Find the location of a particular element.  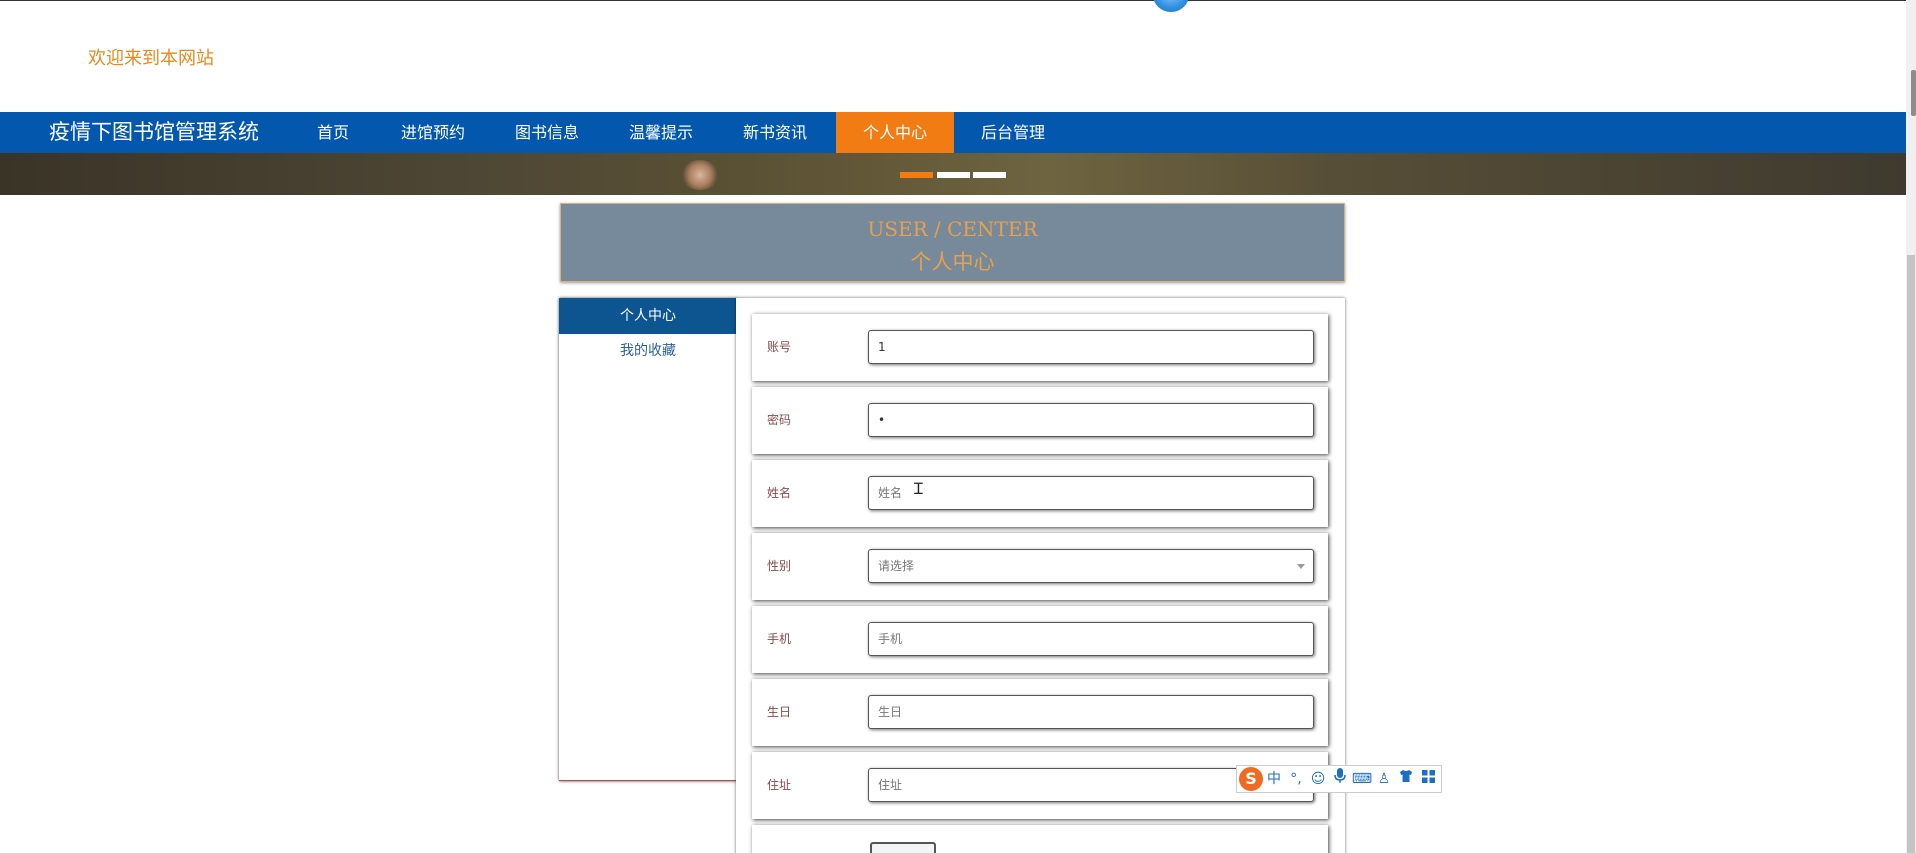

phone-input: 手机 is located at coordinates (1091, 639).